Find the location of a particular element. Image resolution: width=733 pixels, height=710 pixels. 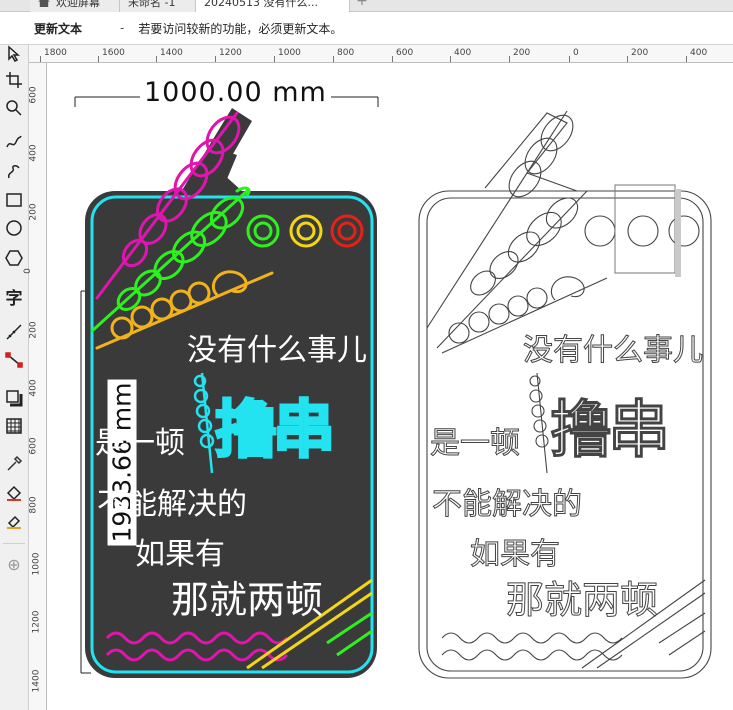

artwork-text-line4: 如果有 is located at coordinates (180, 551).